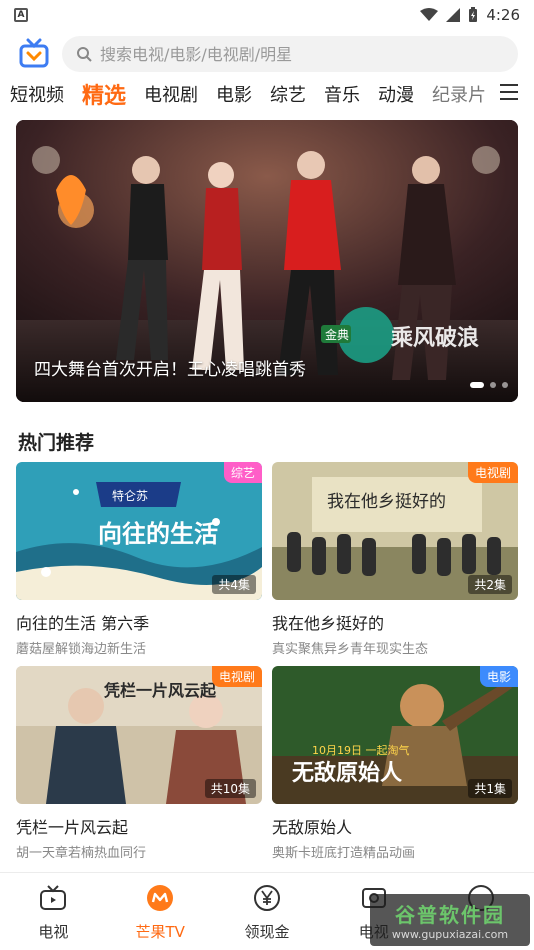  I want to click on card-thumbnail: 10月19日 一起淘气 无敌原始人 电影 共1集, so click(395, 735).